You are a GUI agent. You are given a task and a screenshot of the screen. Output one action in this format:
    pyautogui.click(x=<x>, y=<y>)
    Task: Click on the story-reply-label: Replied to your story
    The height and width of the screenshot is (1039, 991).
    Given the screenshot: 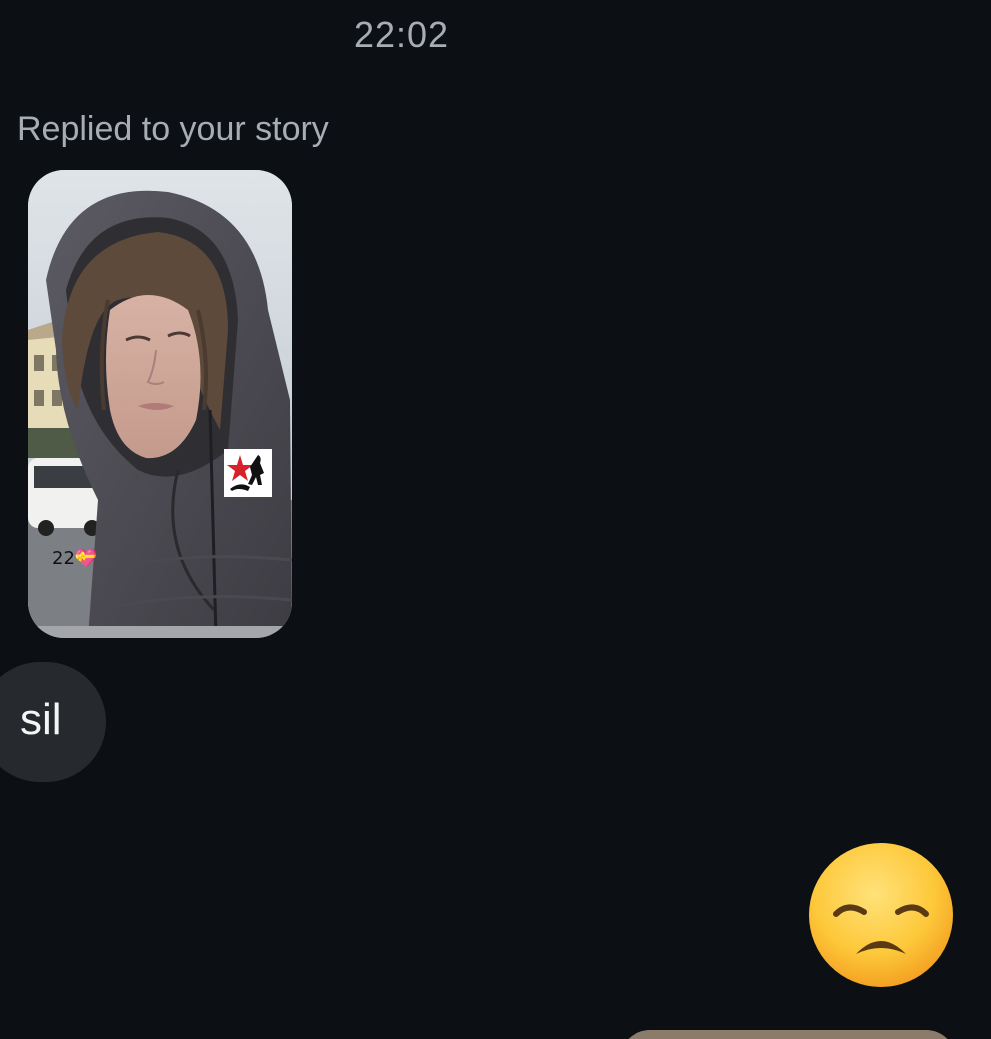 What is the action you would take?
    pyautogui.click(x=173, y=129)
    